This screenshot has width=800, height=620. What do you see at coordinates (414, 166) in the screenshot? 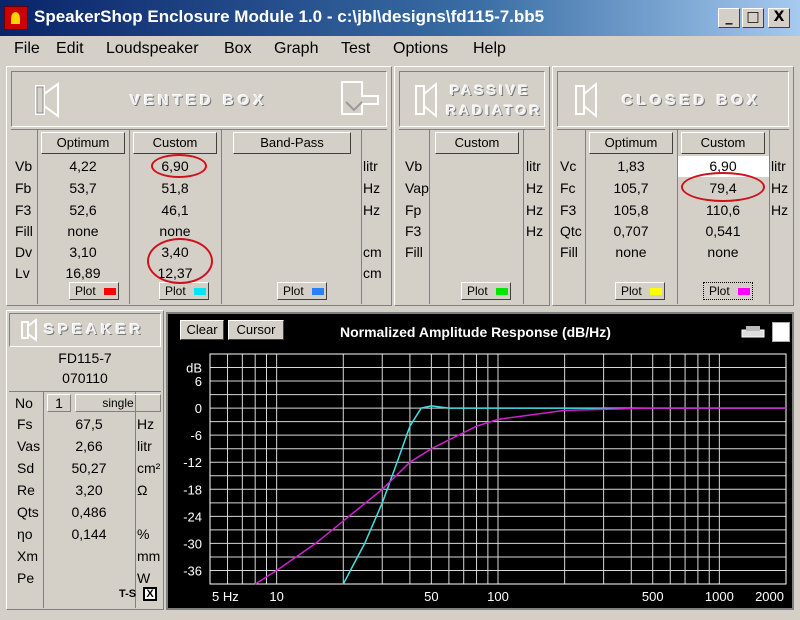
I see `passive-vb-label: Vb` at bounding box center [414, 166].